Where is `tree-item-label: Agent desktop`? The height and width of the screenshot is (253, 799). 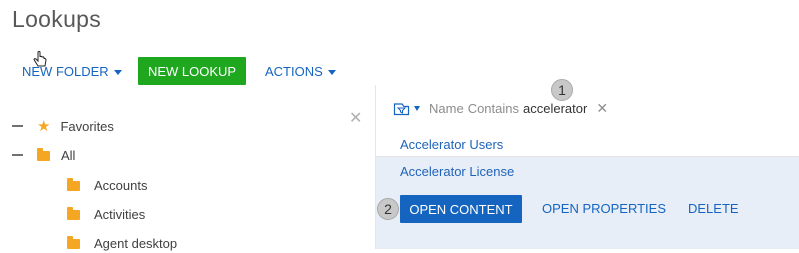
tree-item-label: Agent desktop is located at coordinates (136, 243).